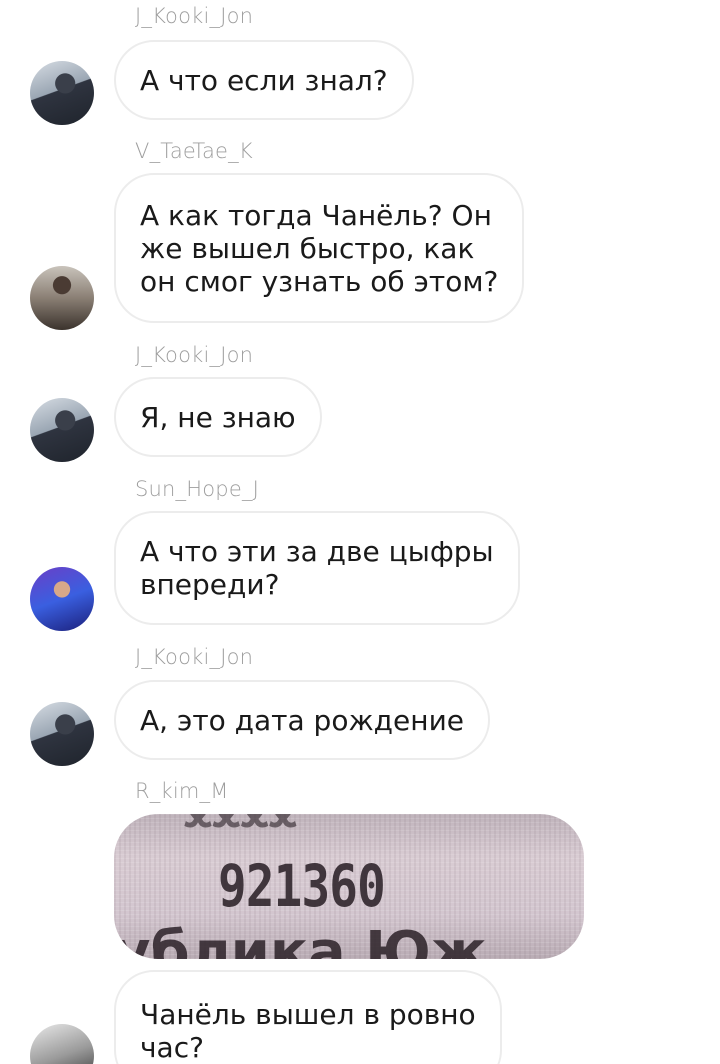 The image size is (720, 1064). Describe the element at coordinates (197, 489) in the screenshot. I see `sender-name: Sun_Hope_J` at that location.